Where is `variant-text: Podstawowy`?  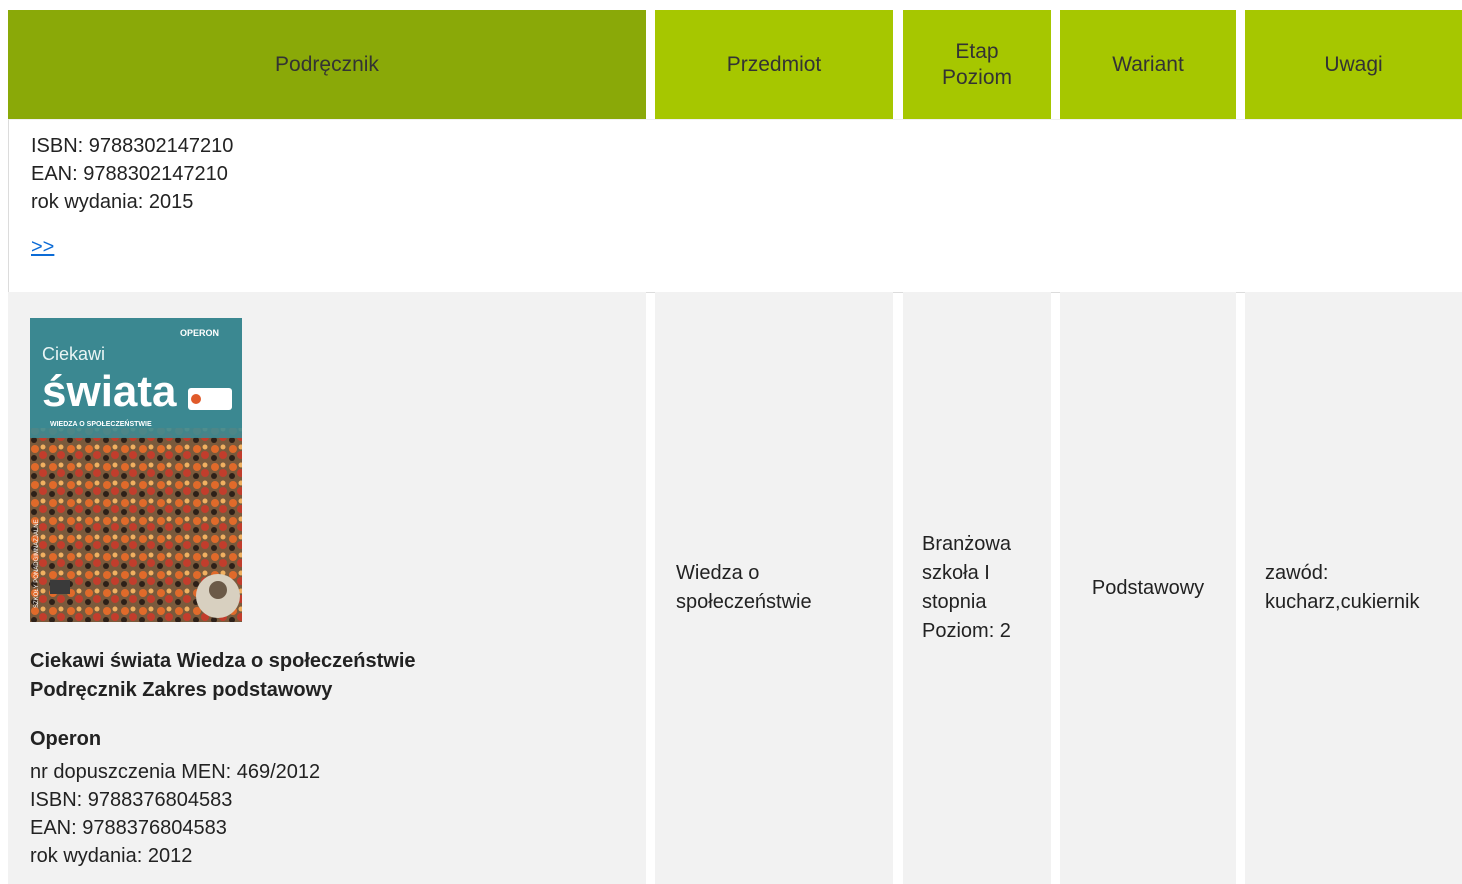 variant-text: Podstawowy is located at coordinates (1148, 587).